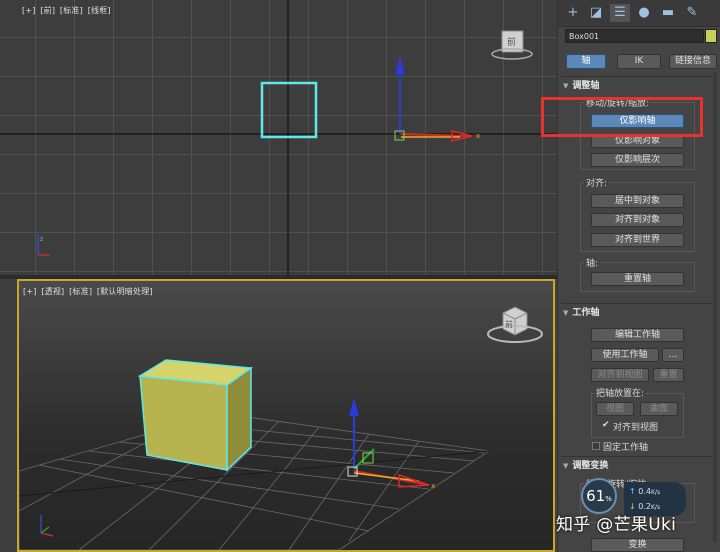  Describe the element at coordinates (668, 375) in the screenshot. I see `reset-working-pivot-button: 重置` at that location.